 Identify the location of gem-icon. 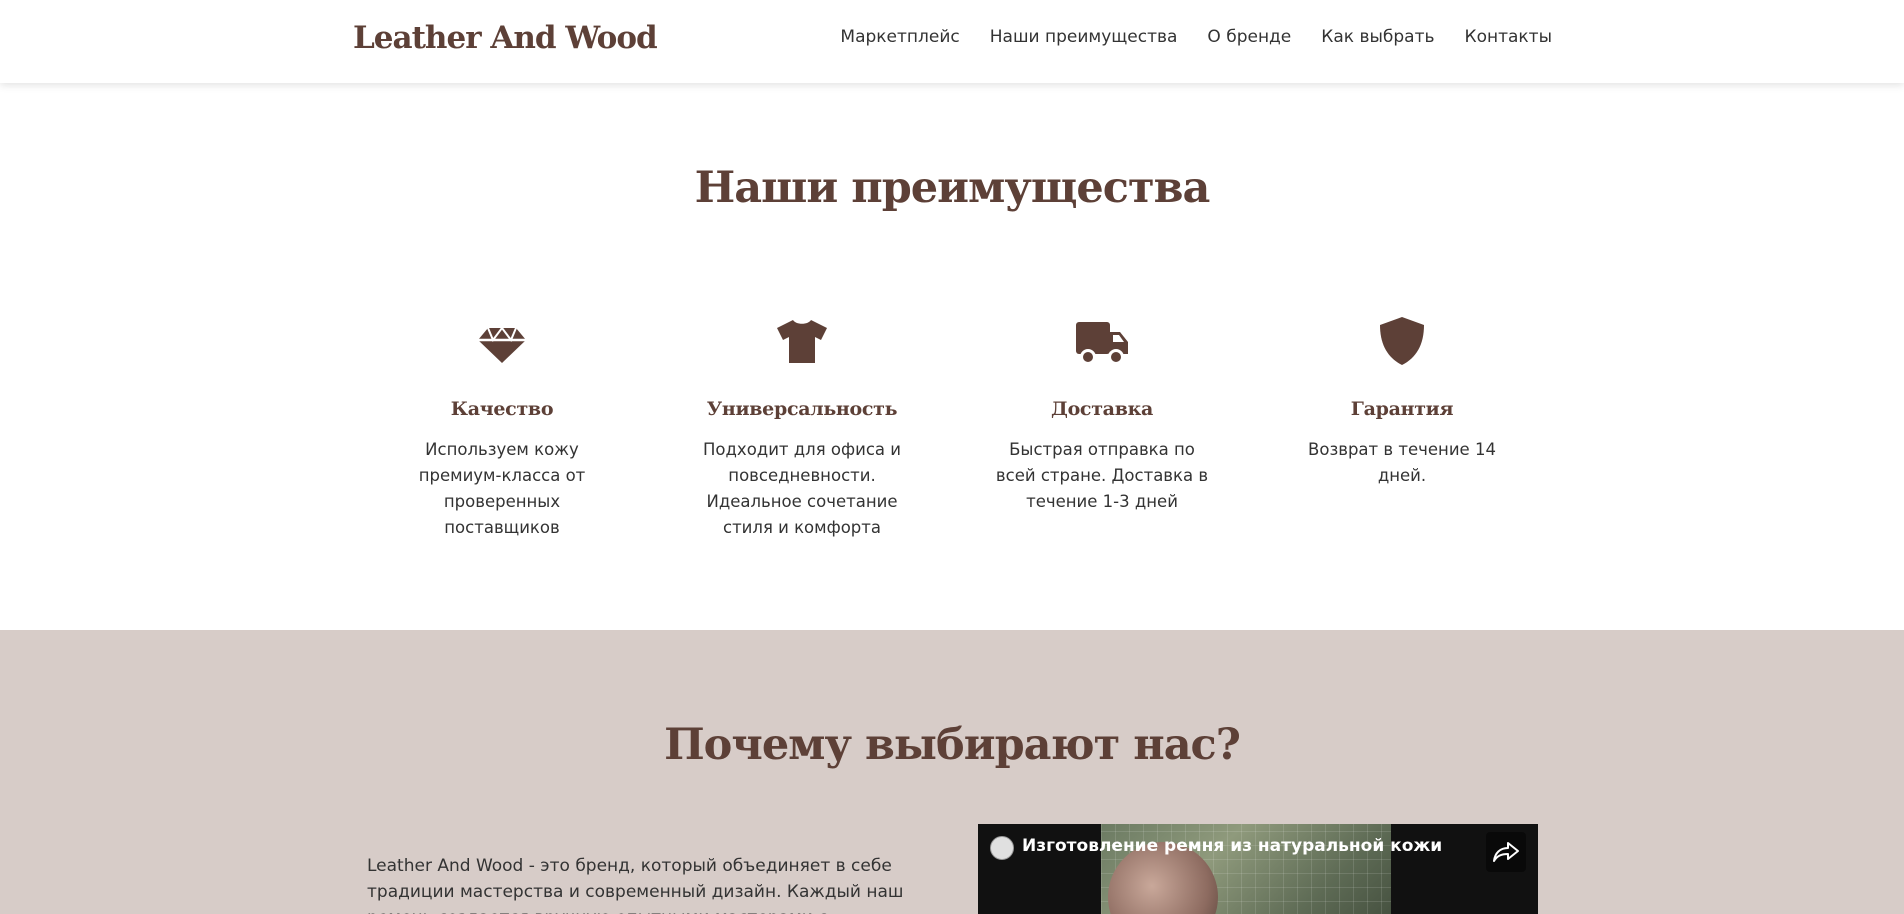
(502, 344).